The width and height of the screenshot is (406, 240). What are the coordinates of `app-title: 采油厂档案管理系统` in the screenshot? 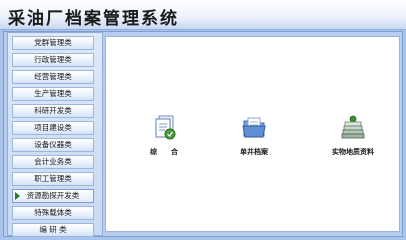 It's located at (93, 19).